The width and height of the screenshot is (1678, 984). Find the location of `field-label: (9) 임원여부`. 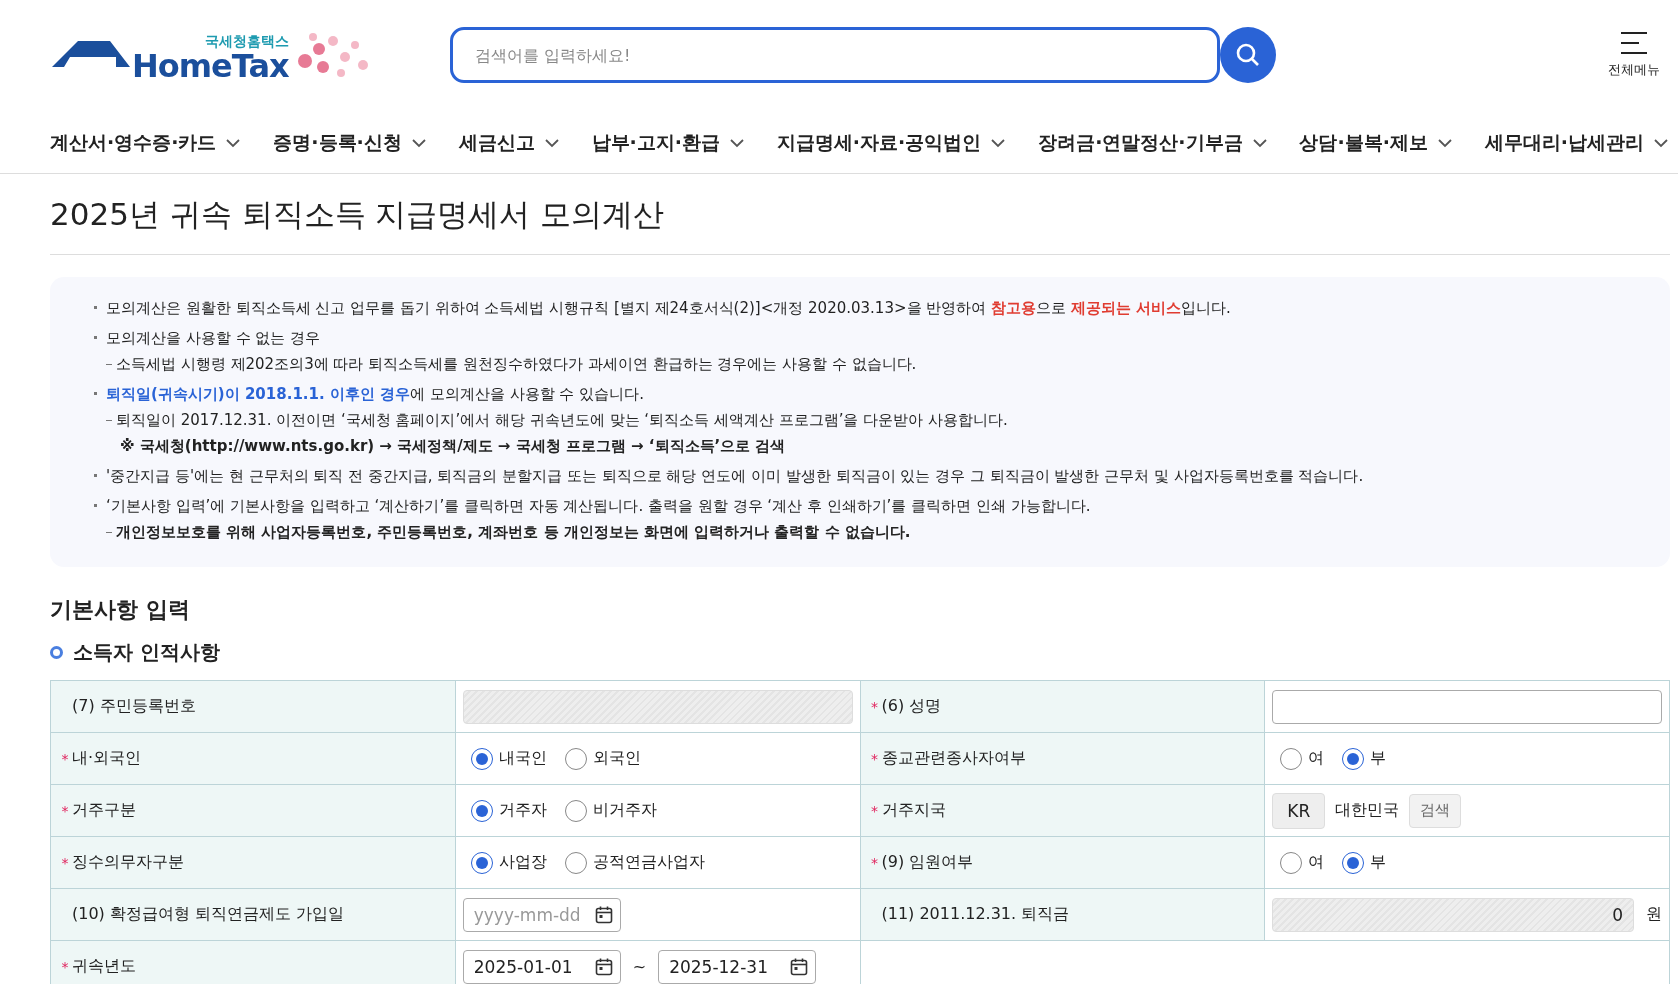

field-label: (9) 임원여부 is located at coordinates (927, 862).